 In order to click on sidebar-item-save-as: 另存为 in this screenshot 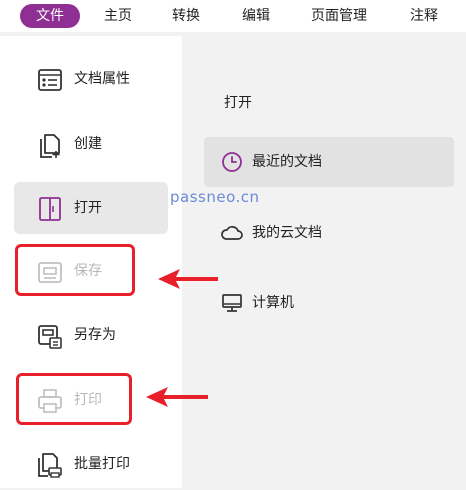, I will do `click(91, 335)`.